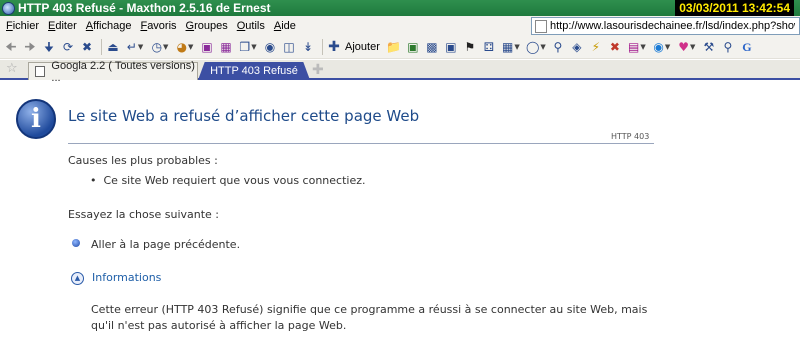 This screenshot has width=800, height=346. I want to click on heart-icon: ♥ ▼, so click(687, 47).